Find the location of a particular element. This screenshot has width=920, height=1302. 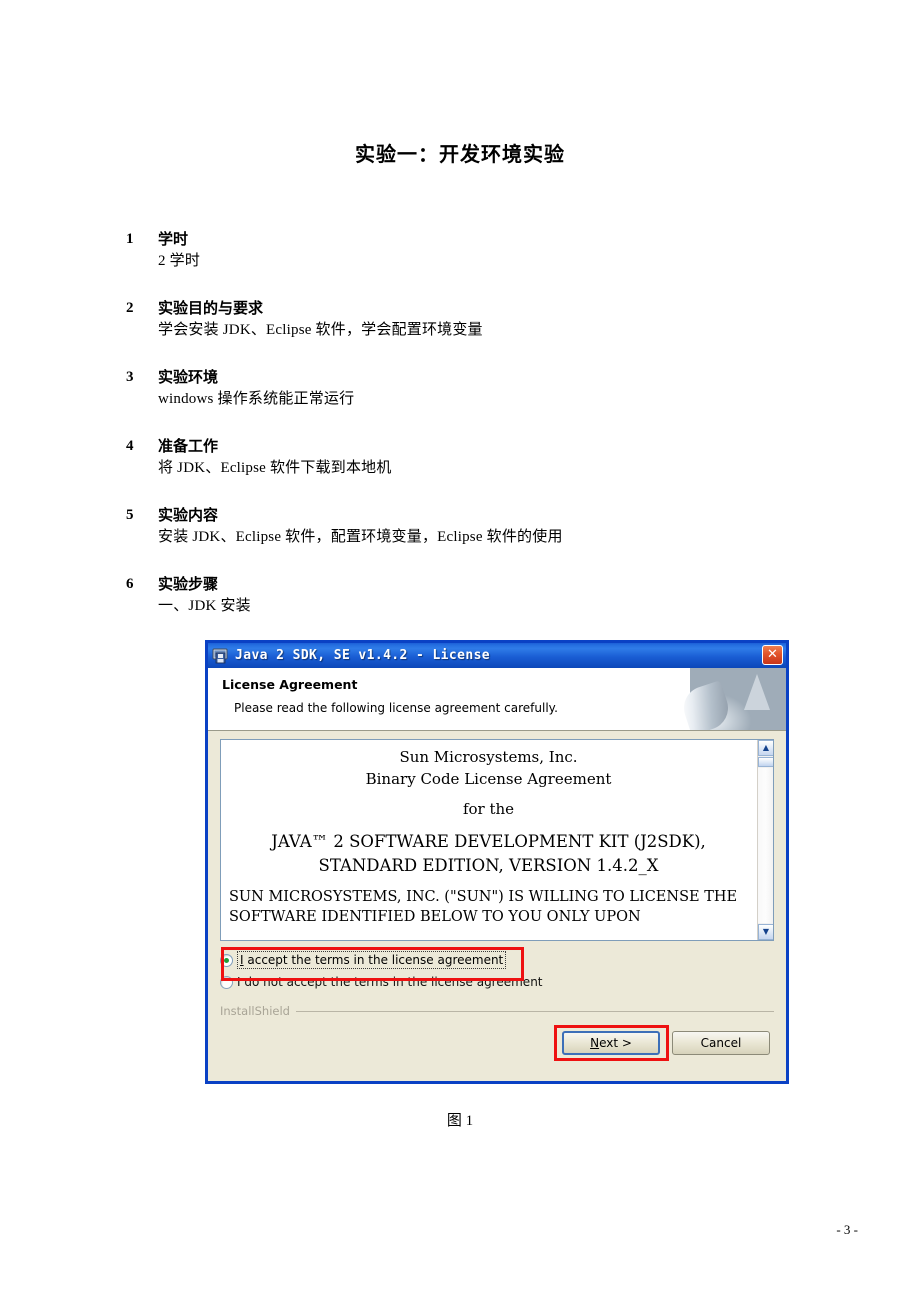

figure-caption: 图 1 is located at coordinates (460, 1121).